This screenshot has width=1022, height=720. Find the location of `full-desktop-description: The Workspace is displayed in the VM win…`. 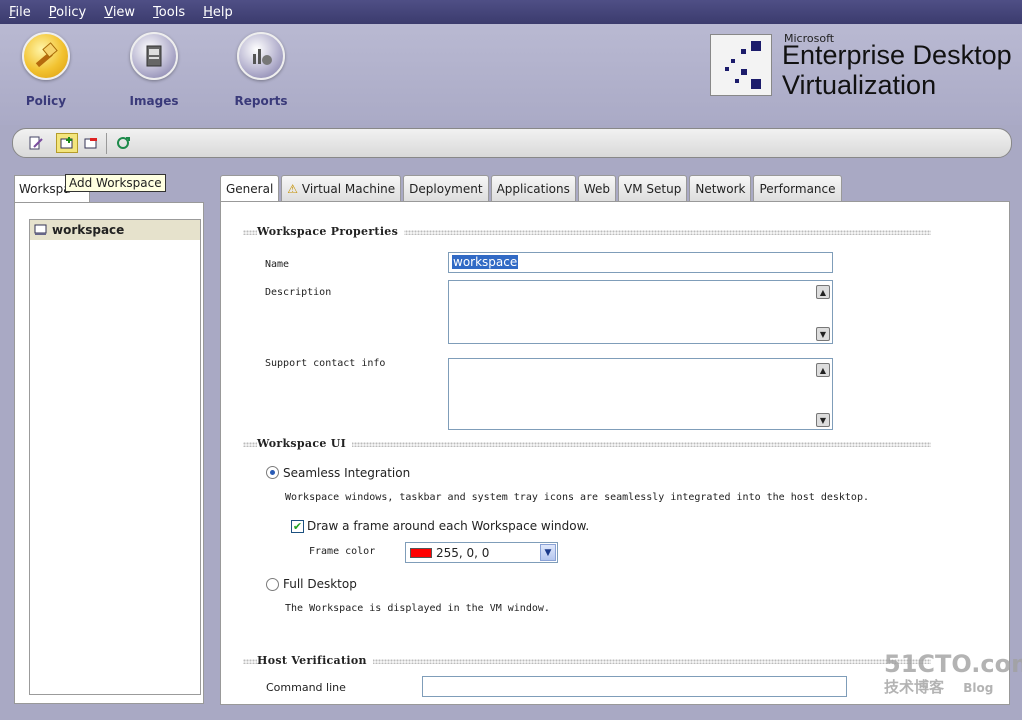

full-desktop-description: The Workspace is displayed in the VM win… is located at coordinates (417, 608).